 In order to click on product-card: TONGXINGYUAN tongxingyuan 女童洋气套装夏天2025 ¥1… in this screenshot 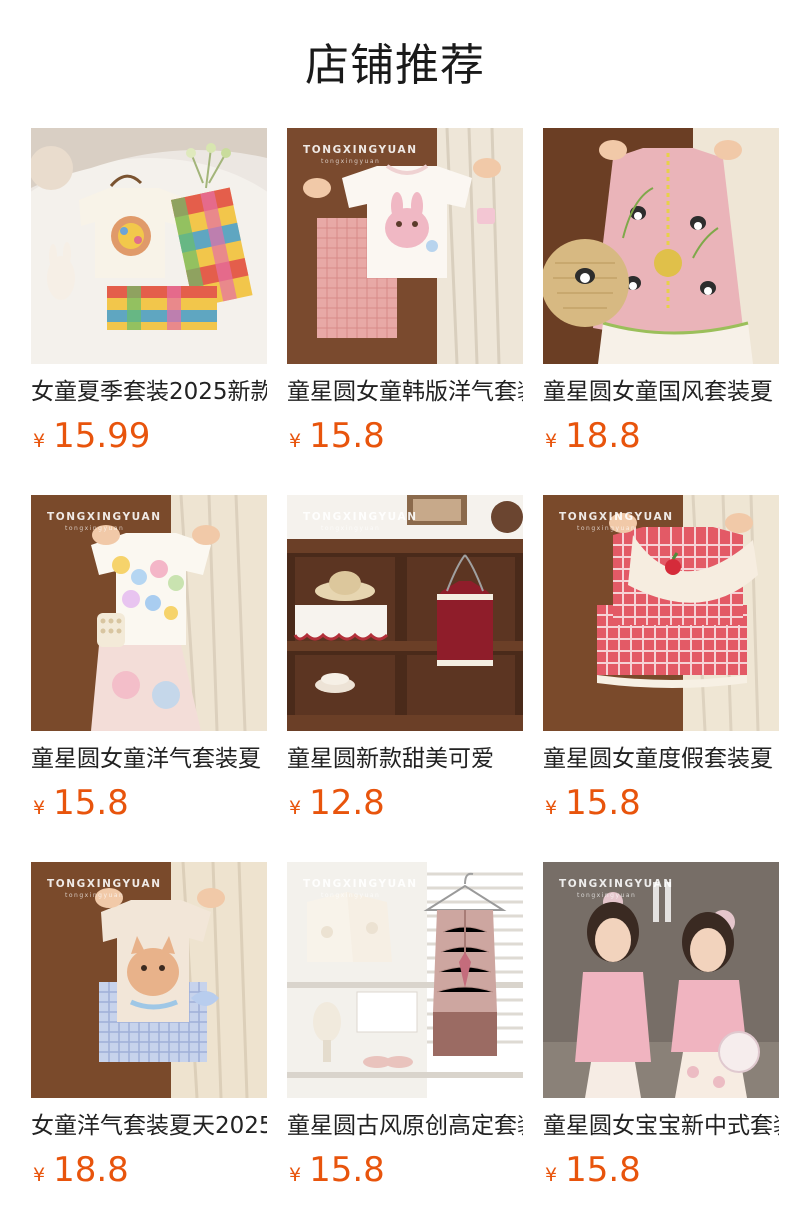, I will do `click(149, 1026)`.